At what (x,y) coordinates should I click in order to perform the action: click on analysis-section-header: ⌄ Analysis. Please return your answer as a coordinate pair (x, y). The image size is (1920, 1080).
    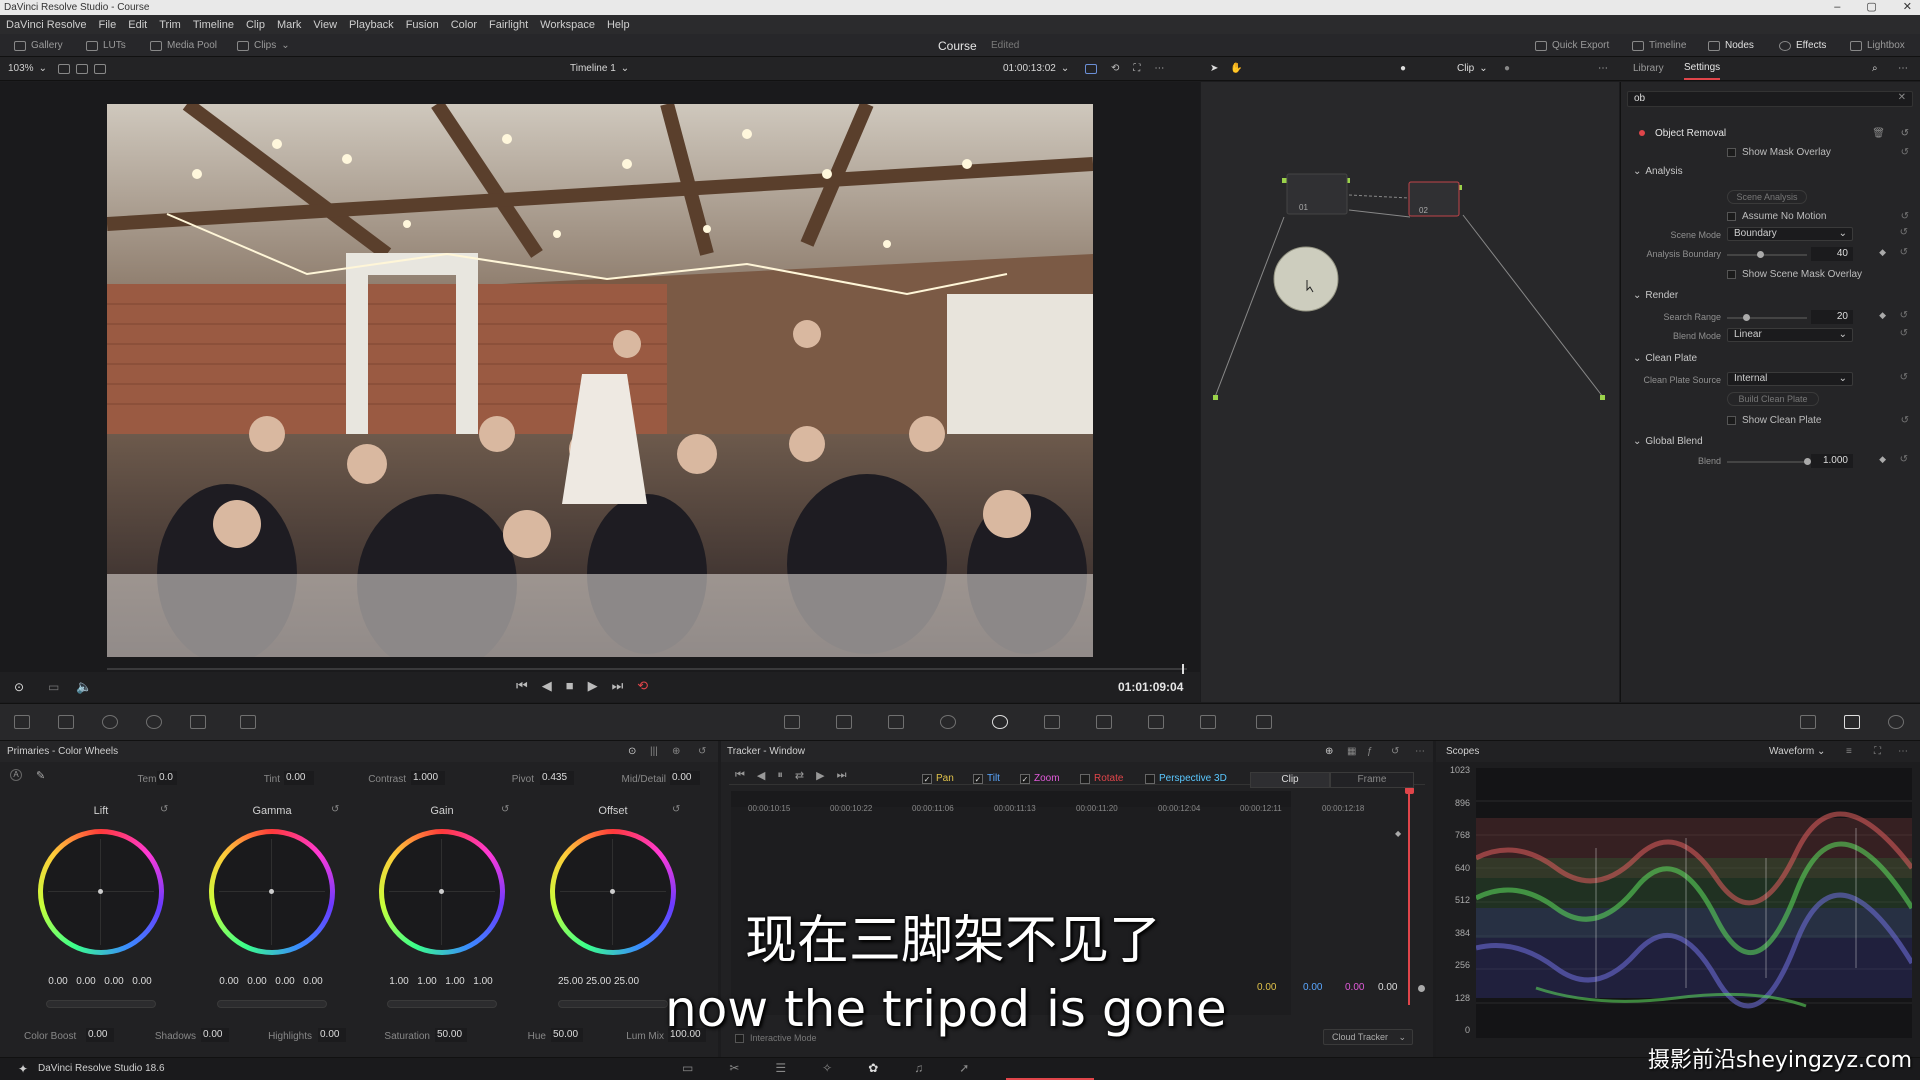
    Looking at the image, I should click on (1770, 171).